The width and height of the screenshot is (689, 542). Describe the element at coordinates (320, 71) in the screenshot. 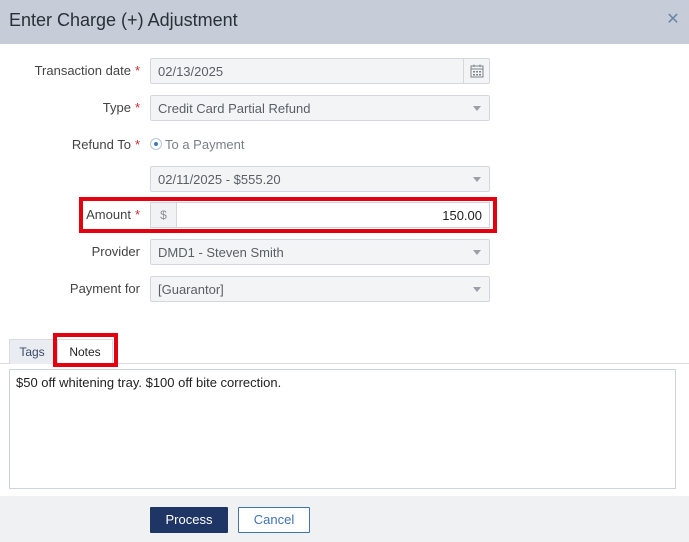

I see `transaction-date-field: 02/13/2025` at that location.